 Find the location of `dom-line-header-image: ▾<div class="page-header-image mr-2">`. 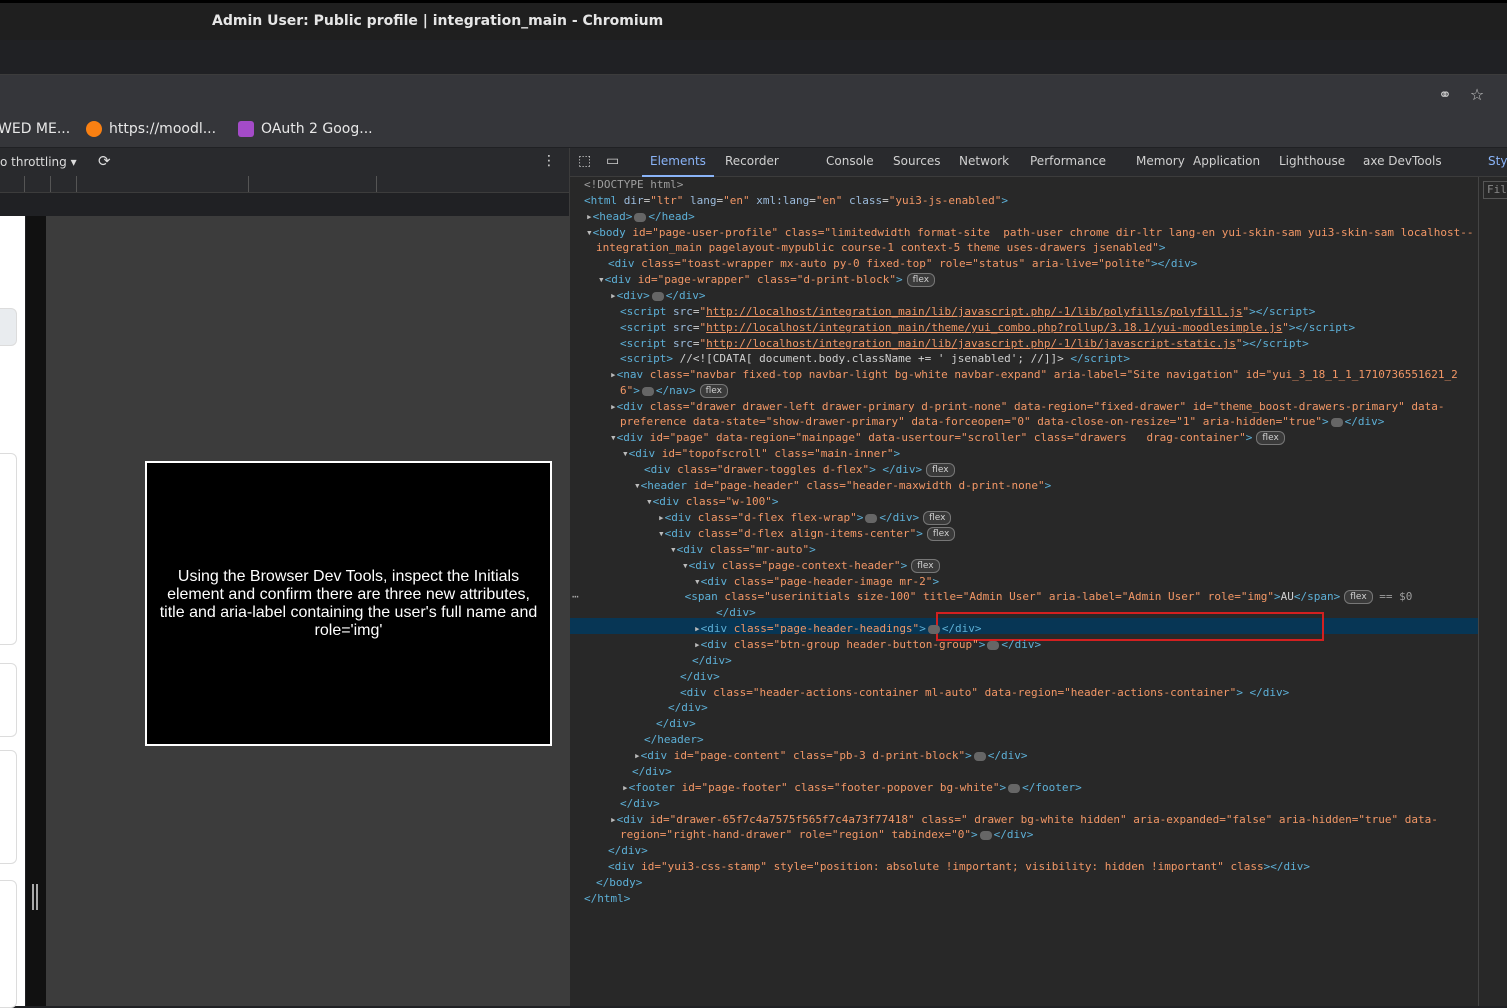

dom-line-header-image: ▾<div class="page-header-image mr-2"> is located at coordinates (816, 582).